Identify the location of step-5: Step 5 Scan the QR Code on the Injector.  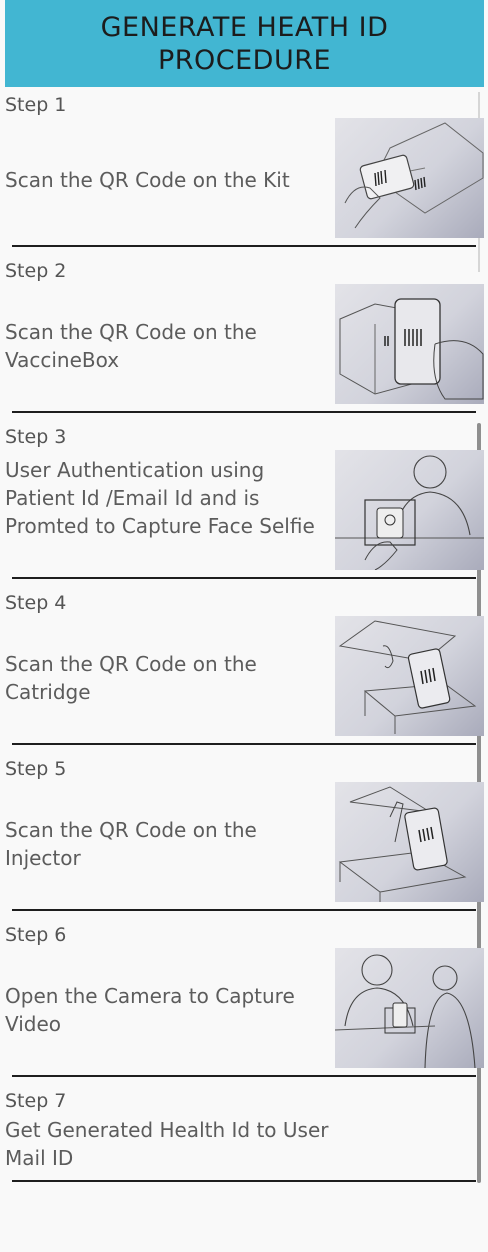
(244, 837).